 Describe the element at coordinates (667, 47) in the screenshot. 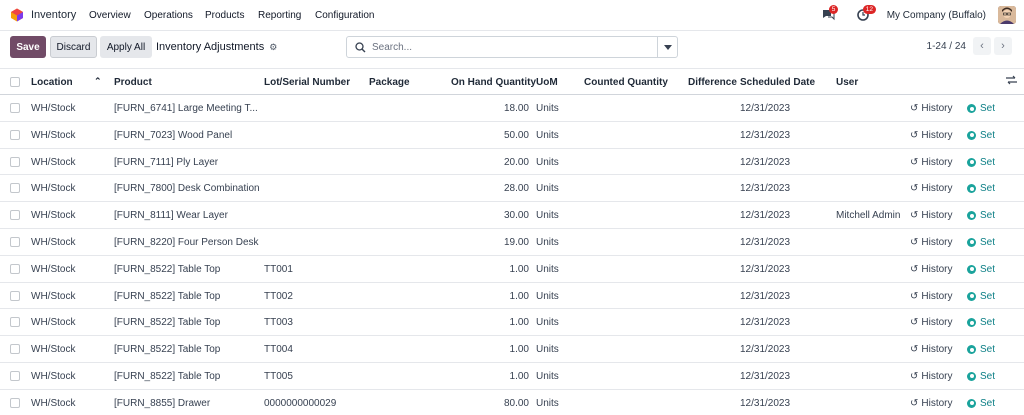

I see `search-options-toggle` at that location.